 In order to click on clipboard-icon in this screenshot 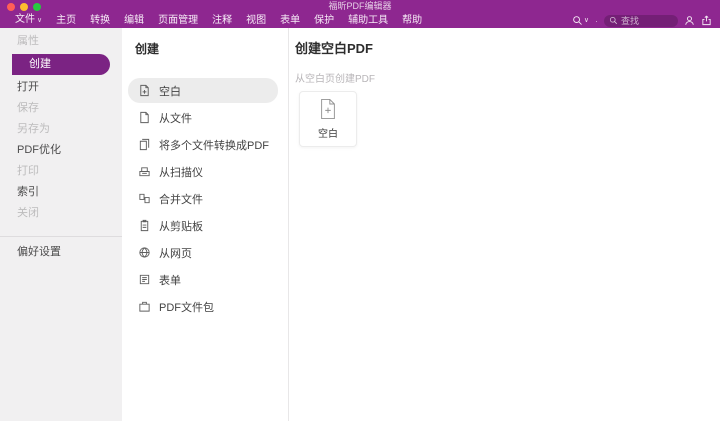, I will do `click(144, 225)`.